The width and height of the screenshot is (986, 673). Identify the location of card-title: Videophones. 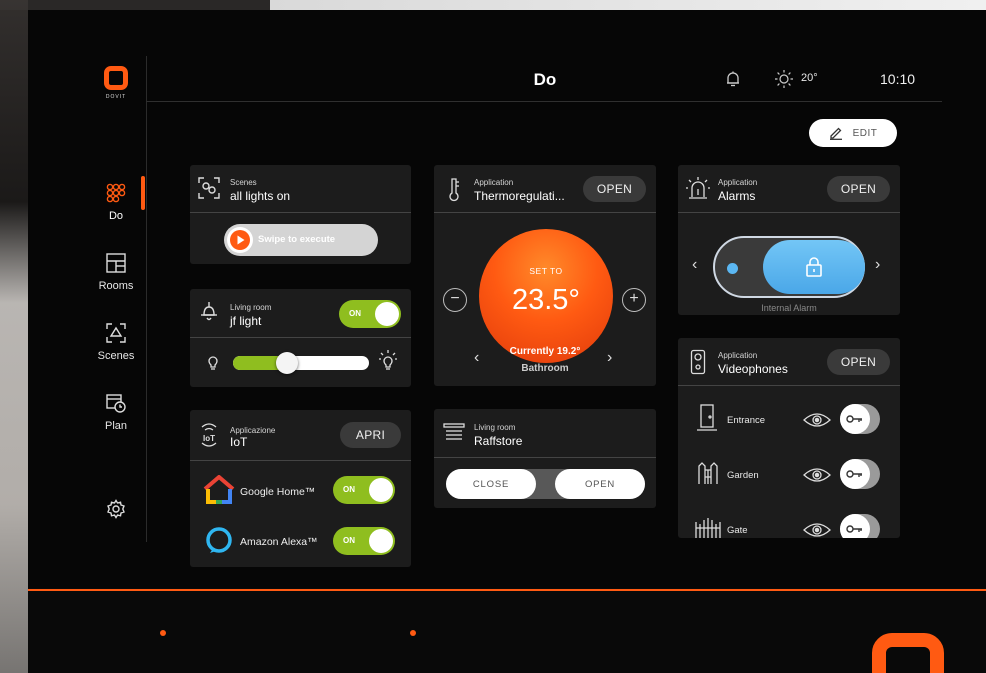
(753, 369).